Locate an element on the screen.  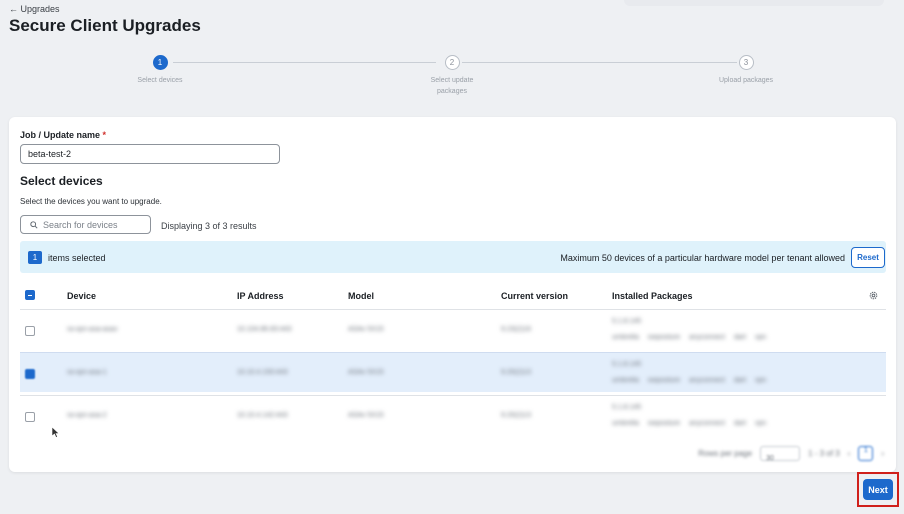
step-select-devices: 1 Select devices is located at coordinates (160, 70).